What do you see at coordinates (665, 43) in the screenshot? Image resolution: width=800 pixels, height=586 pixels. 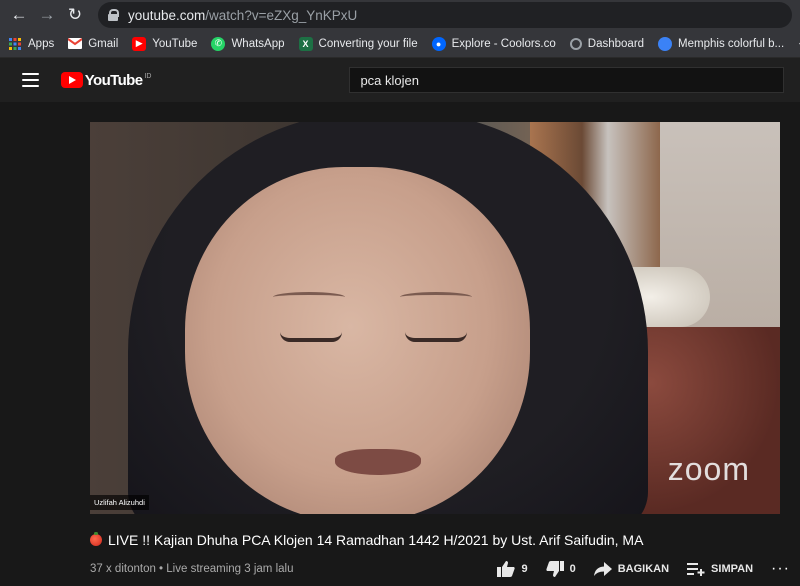 I see `memphis-icon` at bounding box center [665, 43].